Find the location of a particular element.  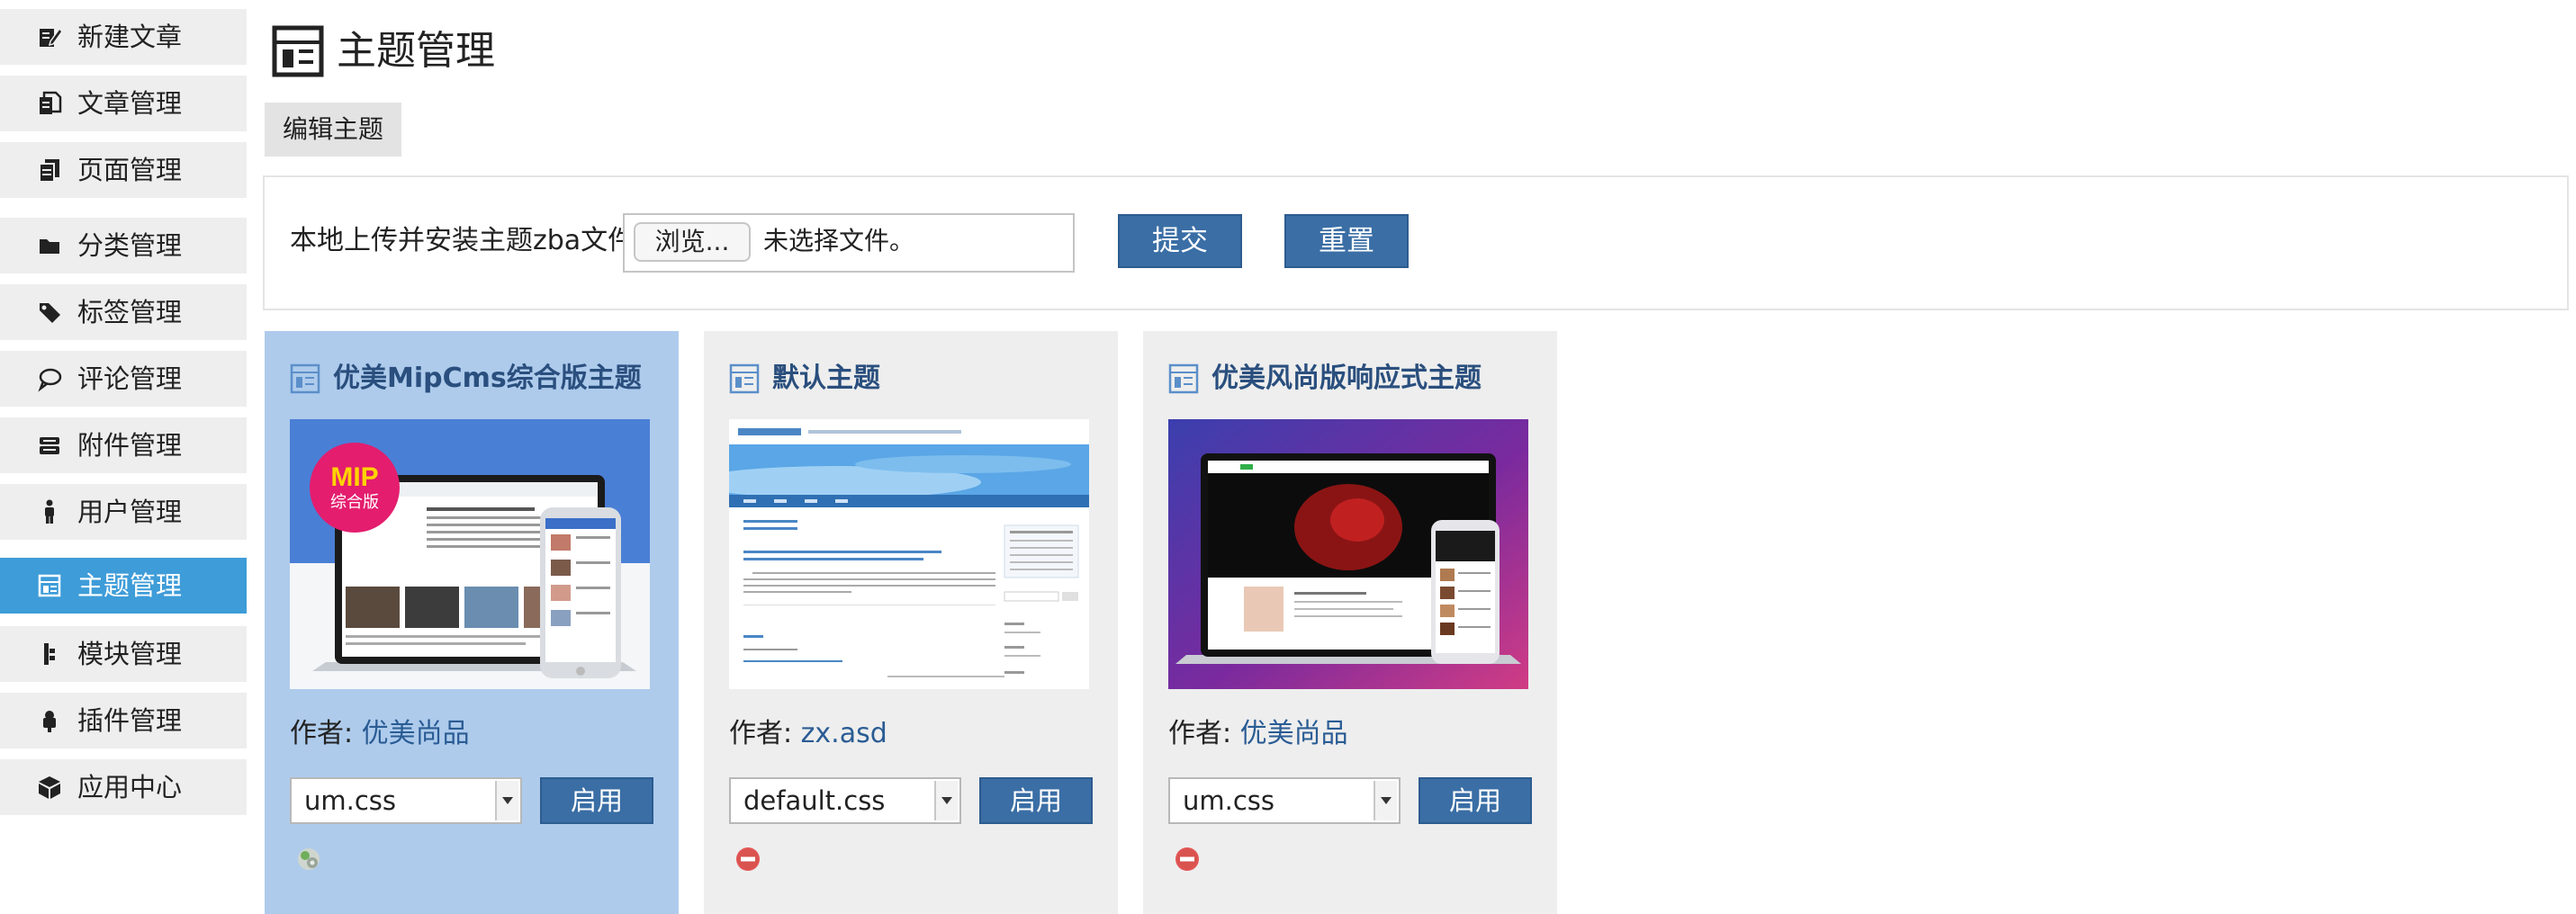

user-icon is located at coordinates (49, 512).